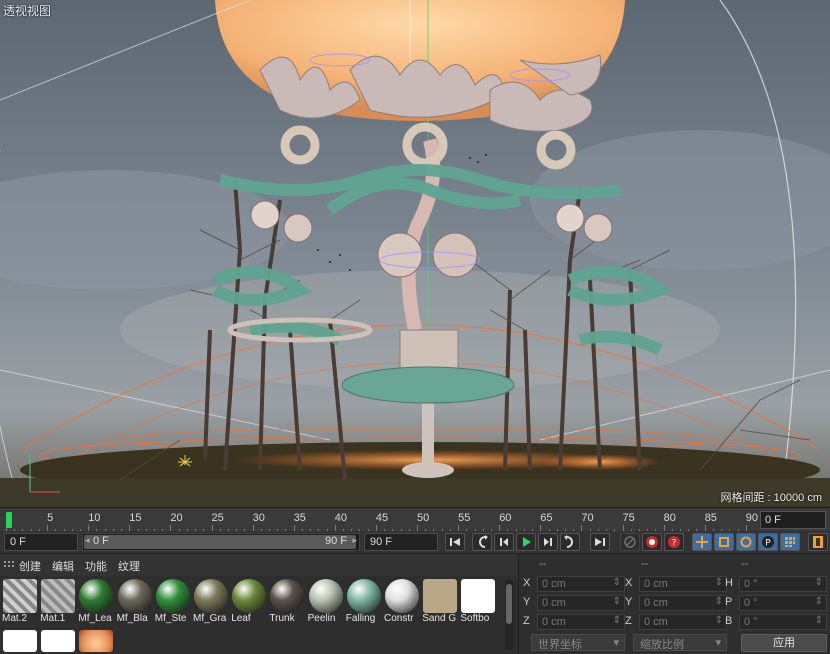 The image size is (830, 654). I want to click on play-button, so click(526, 542).